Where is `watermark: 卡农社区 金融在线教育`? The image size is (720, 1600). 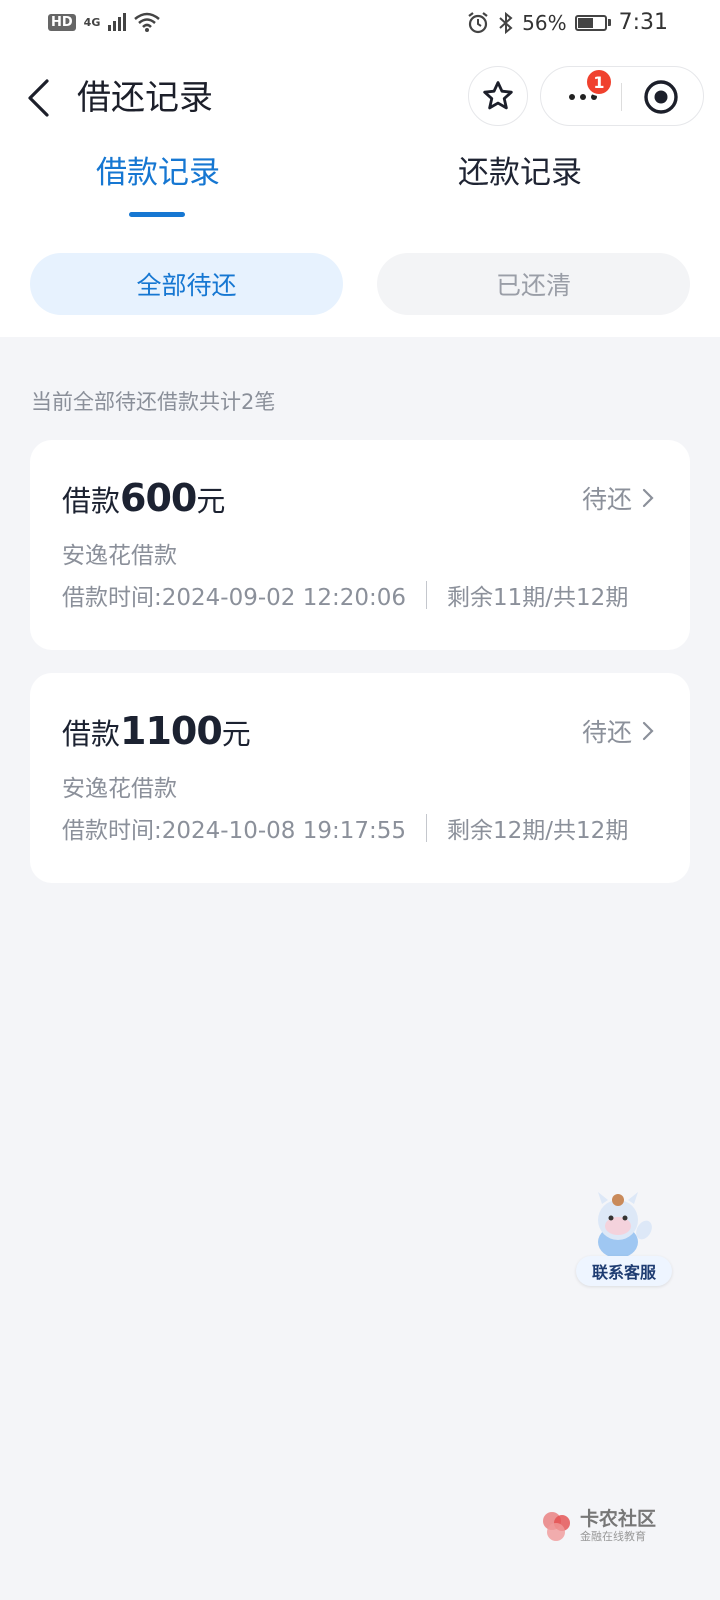 watermark: 卡农社区 金融在线教育 is located at coordinates (598, 1526).